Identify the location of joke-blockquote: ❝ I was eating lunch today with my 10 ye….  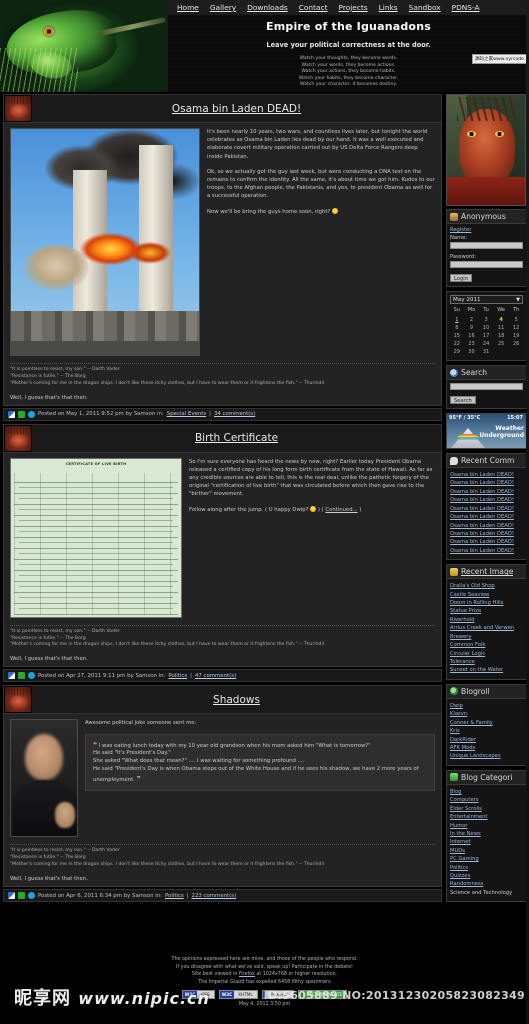
(260, 762).